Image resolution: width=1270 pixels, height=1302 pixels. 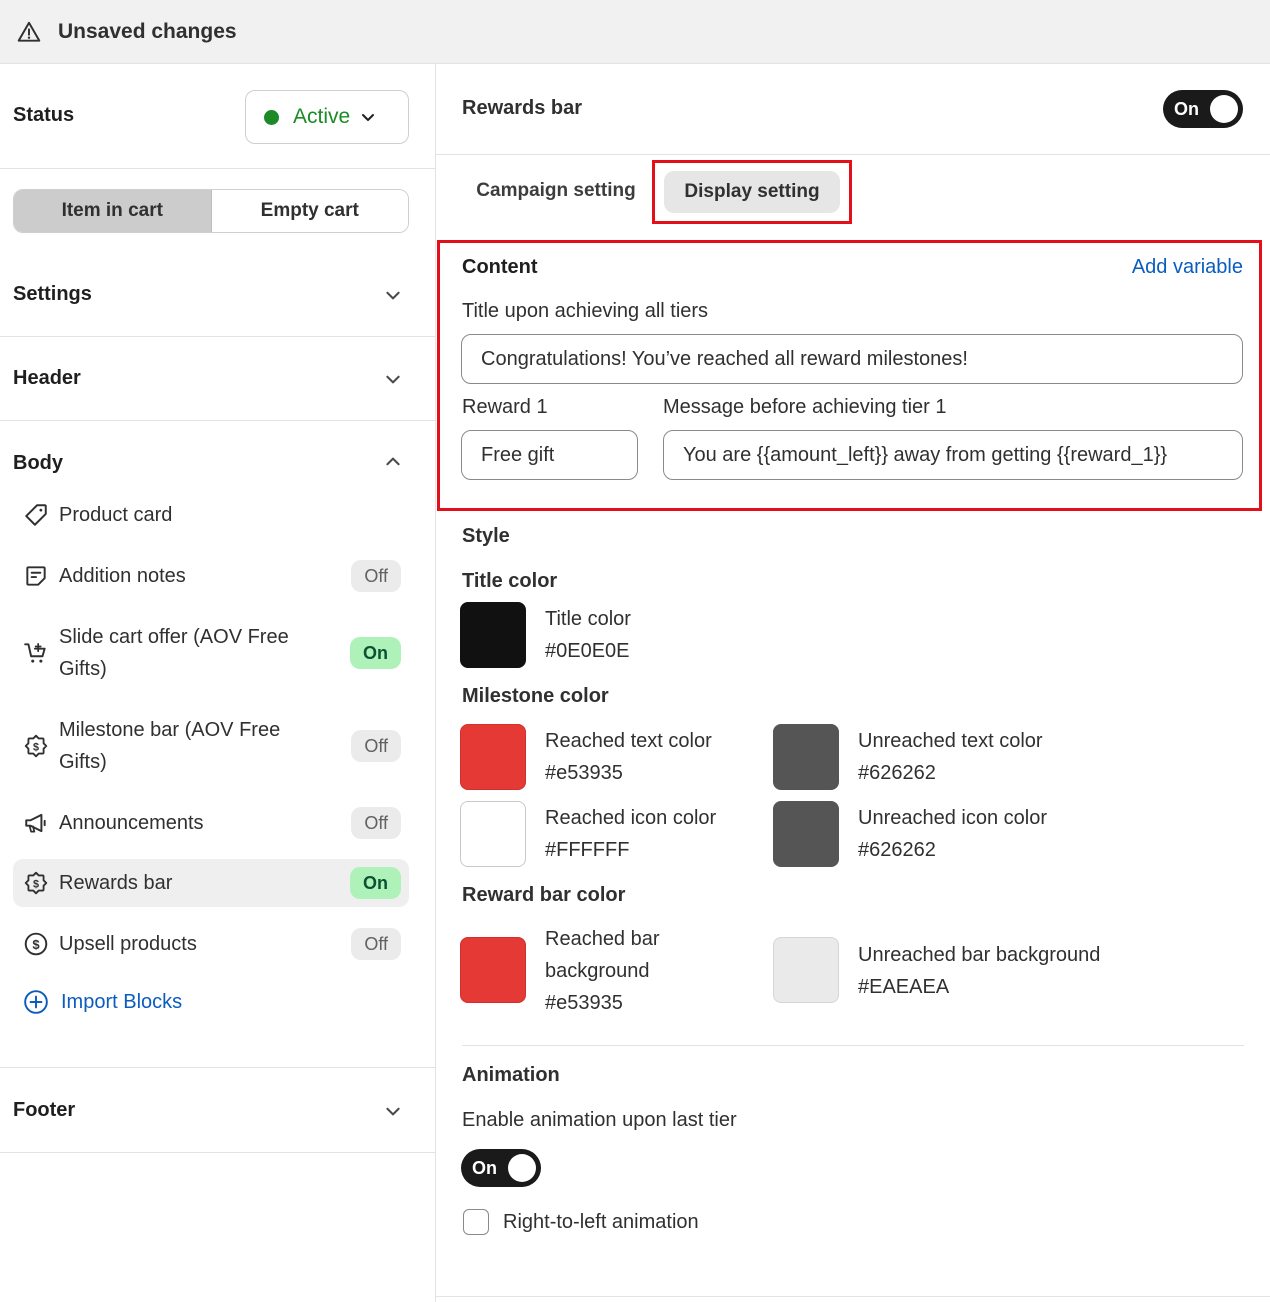 What do you see at coordinates (601, 1222) in the screenshot?
I see `rtl-animation-label: Right-to-left animation` at bounding box center [601, 1222].